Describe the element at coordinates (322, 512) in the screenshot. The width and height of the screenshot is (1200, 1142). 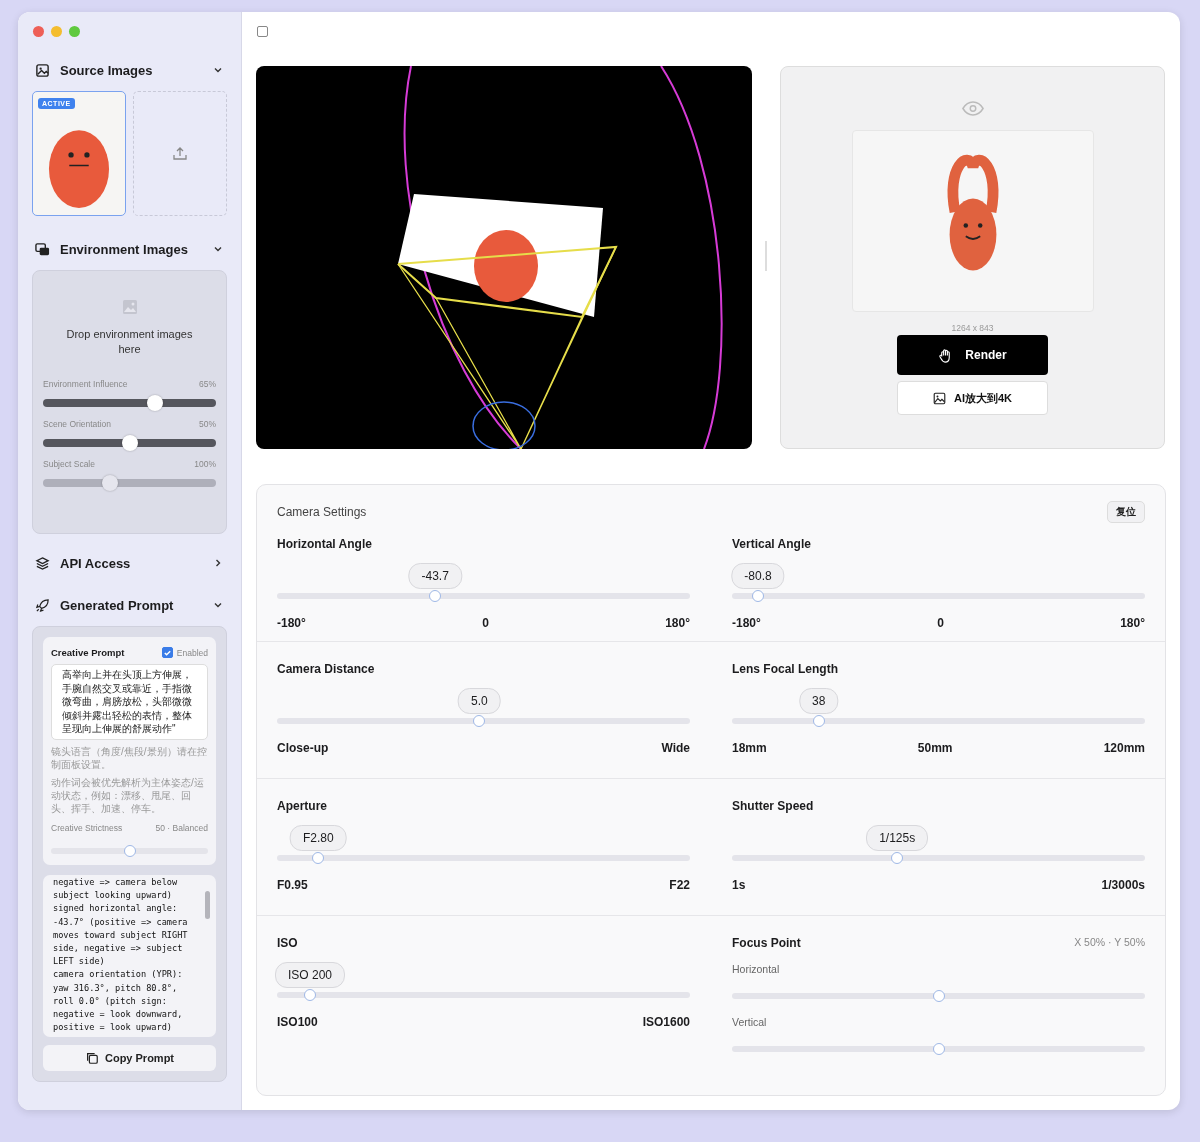
I see `panel-title: Camera Settings` at that location.